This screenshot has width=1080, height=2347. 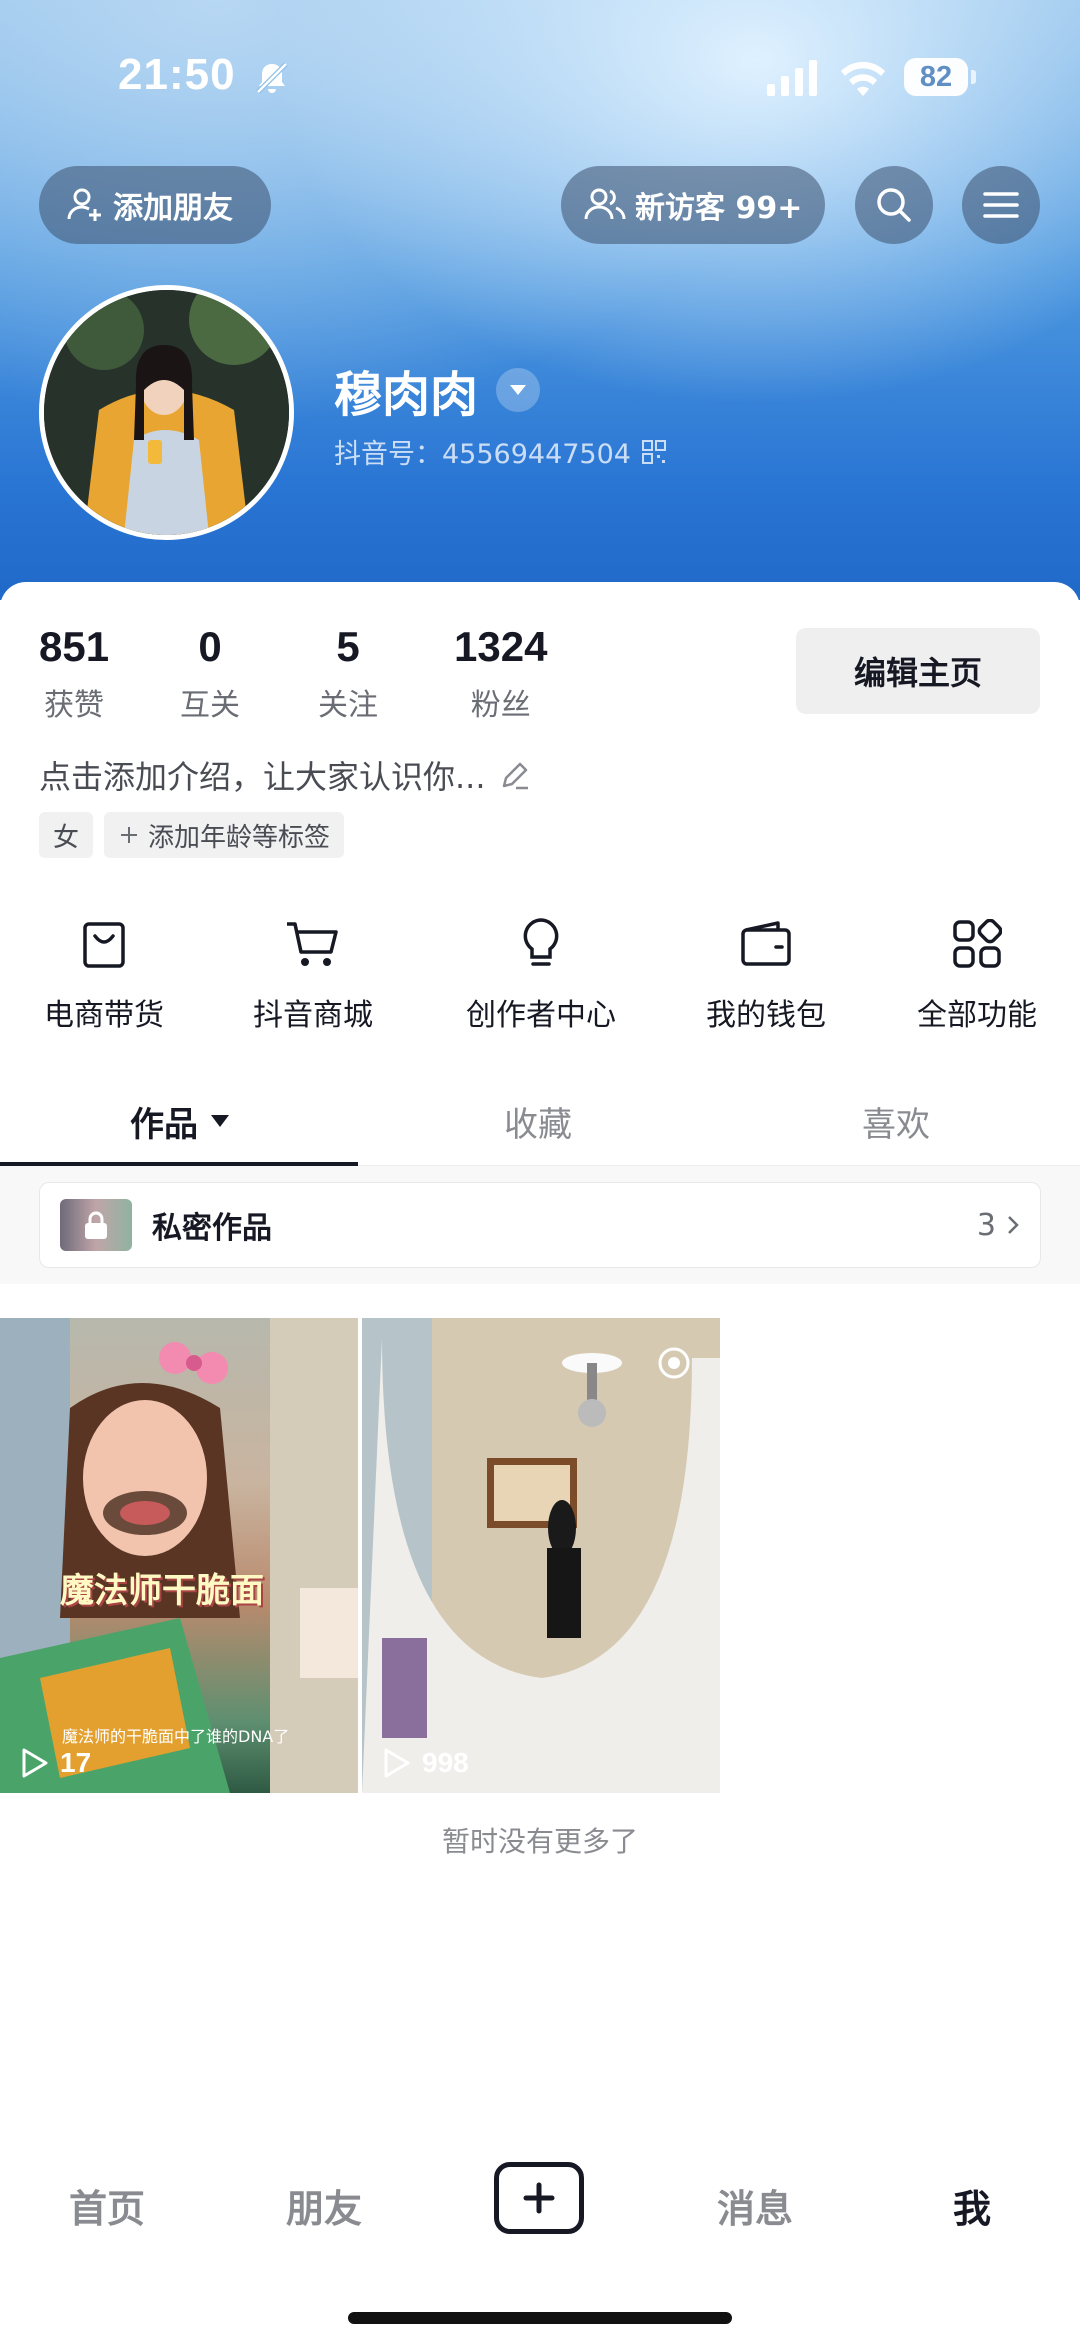 I want to click on tab-works: 作品, so click(x=180, y=1121).